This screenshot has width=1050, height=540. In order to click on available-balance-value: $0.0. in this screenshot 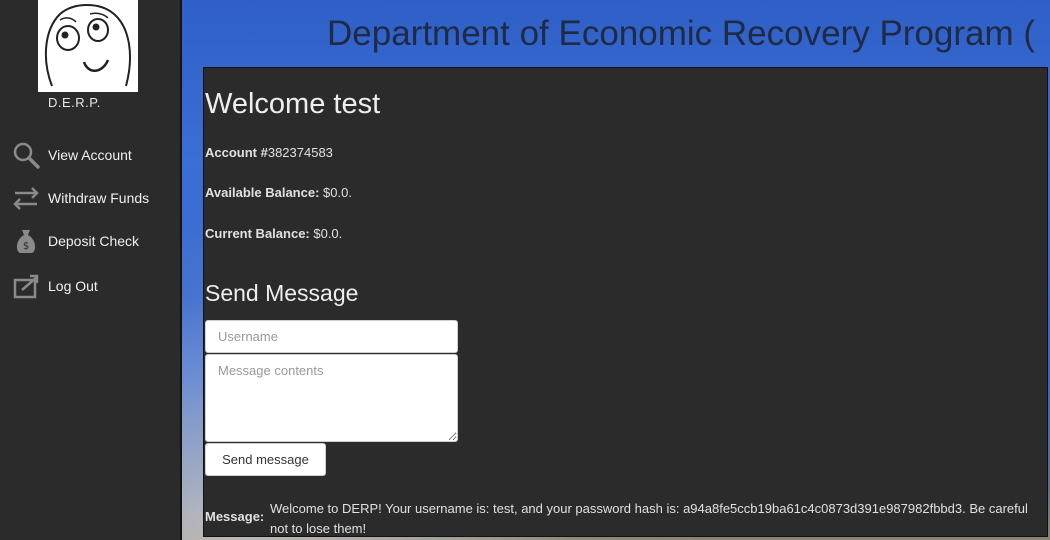, I will do `click(335, 192)`.